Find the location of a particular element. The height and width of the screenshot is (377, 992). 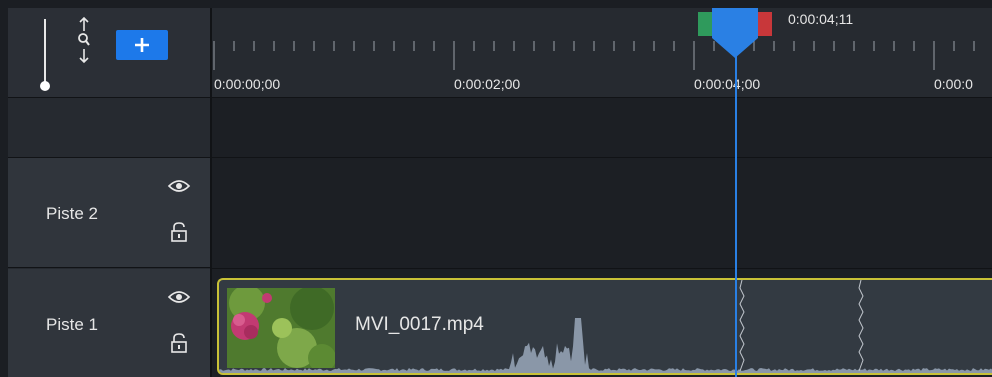

zoom-controls is located at coordinates (109, 53).